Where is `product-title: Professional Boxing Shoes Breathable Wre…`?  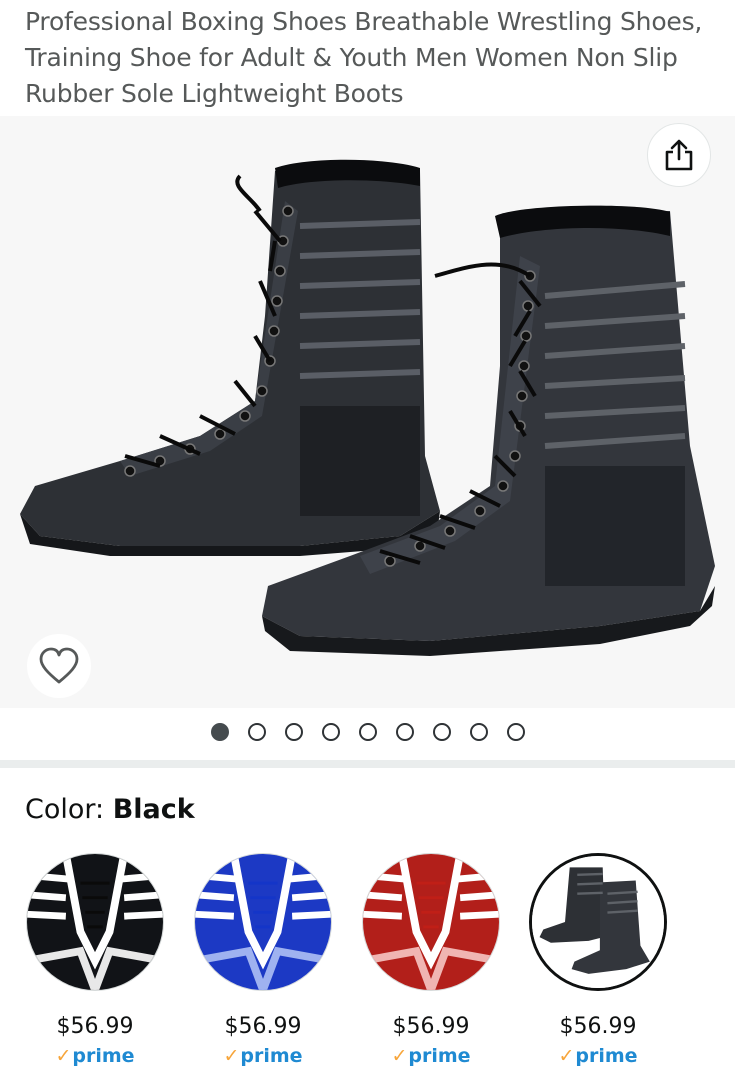
product-title: Professional Boxing Shoes Breathable Wre… is located at coordinates (364, 57).